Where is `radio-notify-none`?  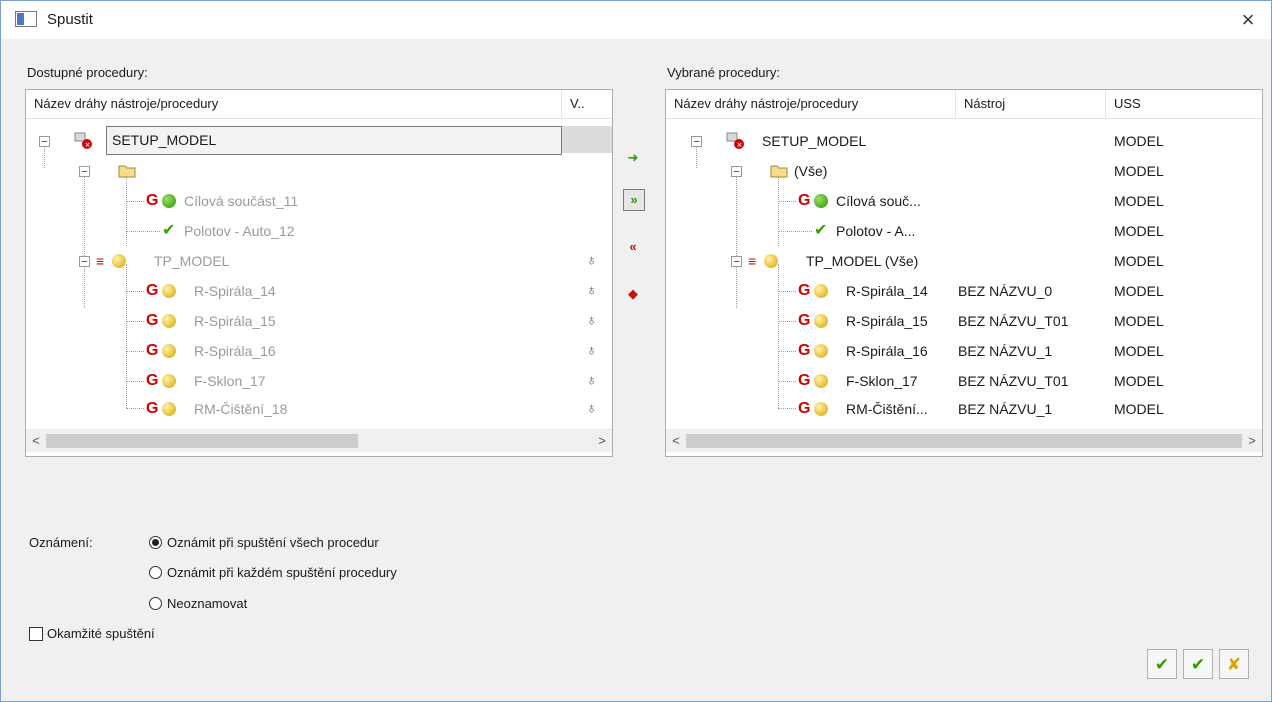
radio-notify-none is located at coordinates (155, 603).